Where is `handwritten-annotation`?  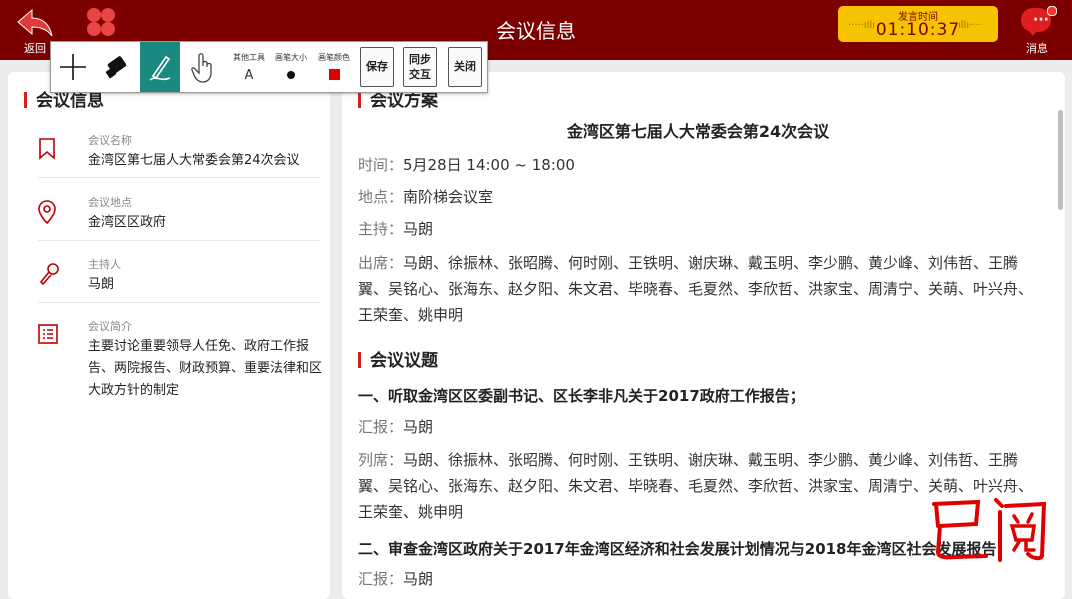
handwritten-annotation is located at coordinates (989, 530).